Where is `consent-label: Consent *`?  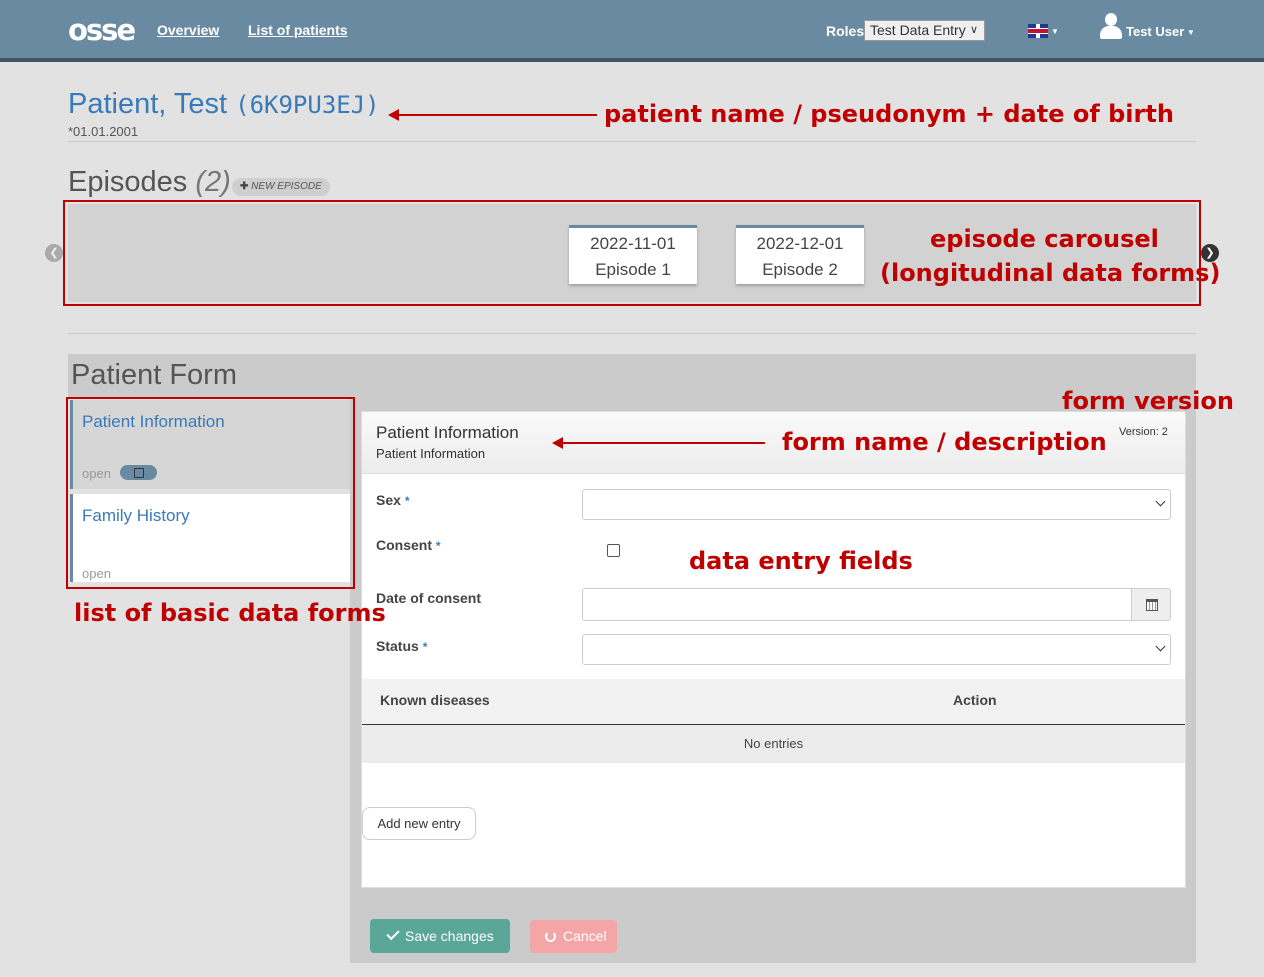
consent-label: Consent * is located at coordinates (408, 545).